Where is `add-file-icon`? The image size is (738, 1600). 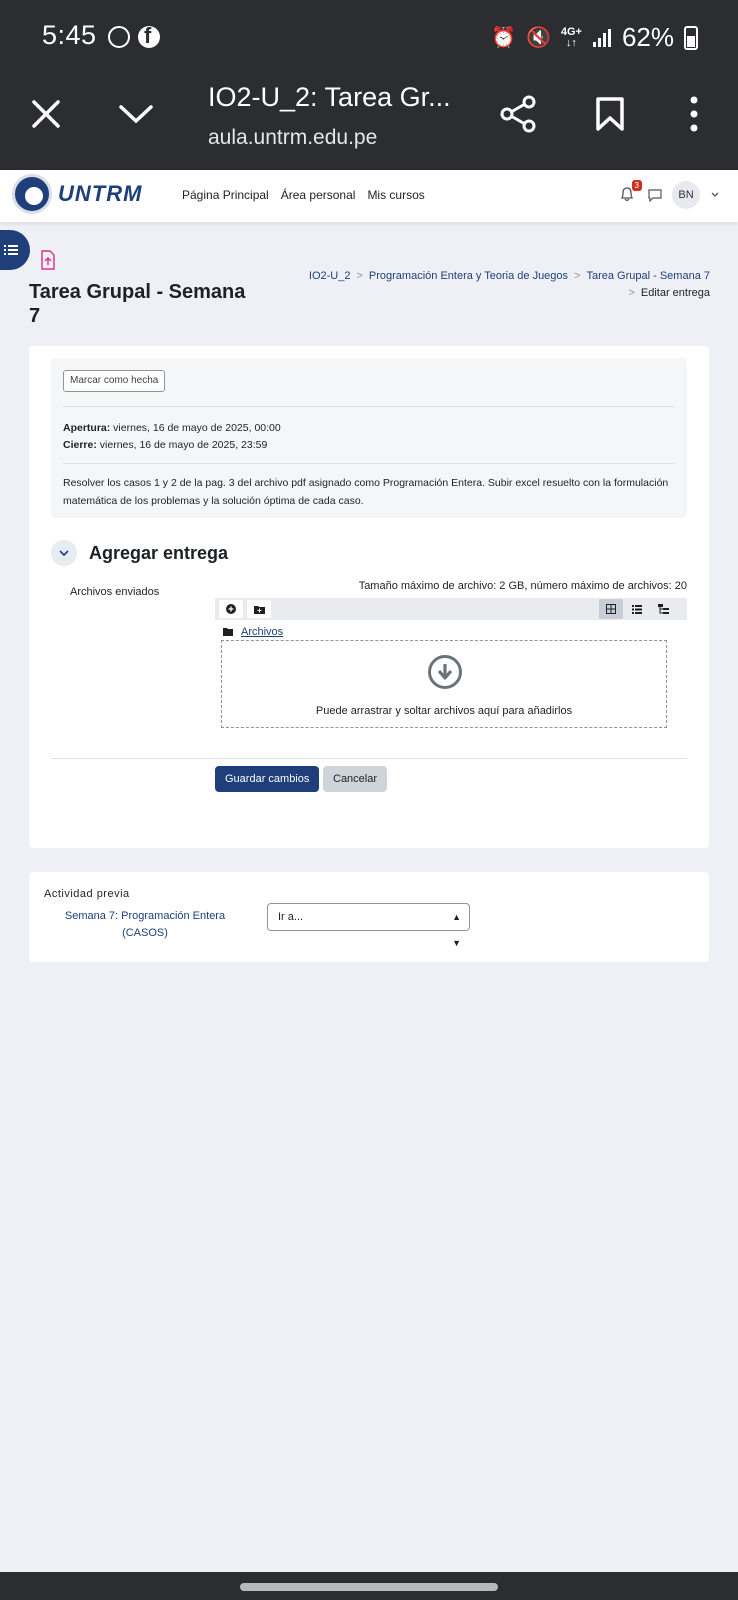 add-file-icon is located at coordinates (231, 609).